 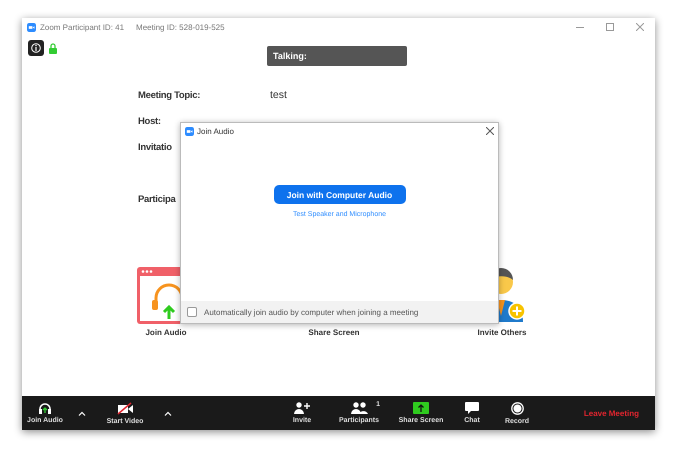 I want to click on close-button, so click(x=490, y=131).